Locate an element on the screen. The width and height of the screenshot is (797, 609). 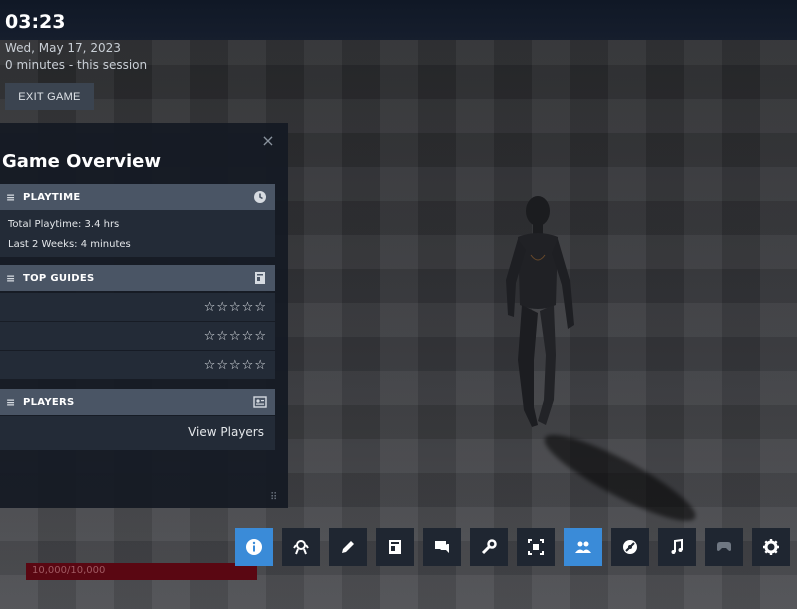
total-playtime: Total Playtime: 3.4 hrs is located at coordinates (64, 224).